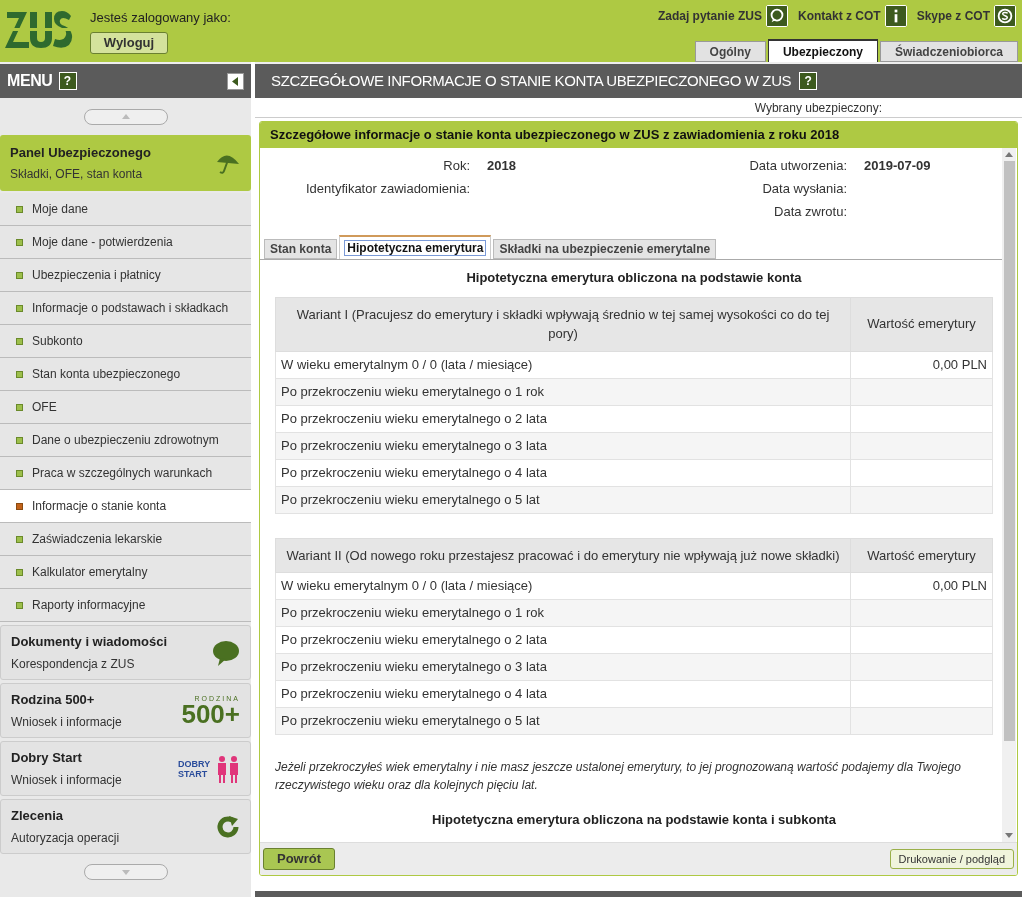 The image size is (1022, 897). What do you see at coordinates (160, 18) in the screenshot?
I see `logged-in-label: Jesteś zalogowany jako:` at bounding box center [160, 18].